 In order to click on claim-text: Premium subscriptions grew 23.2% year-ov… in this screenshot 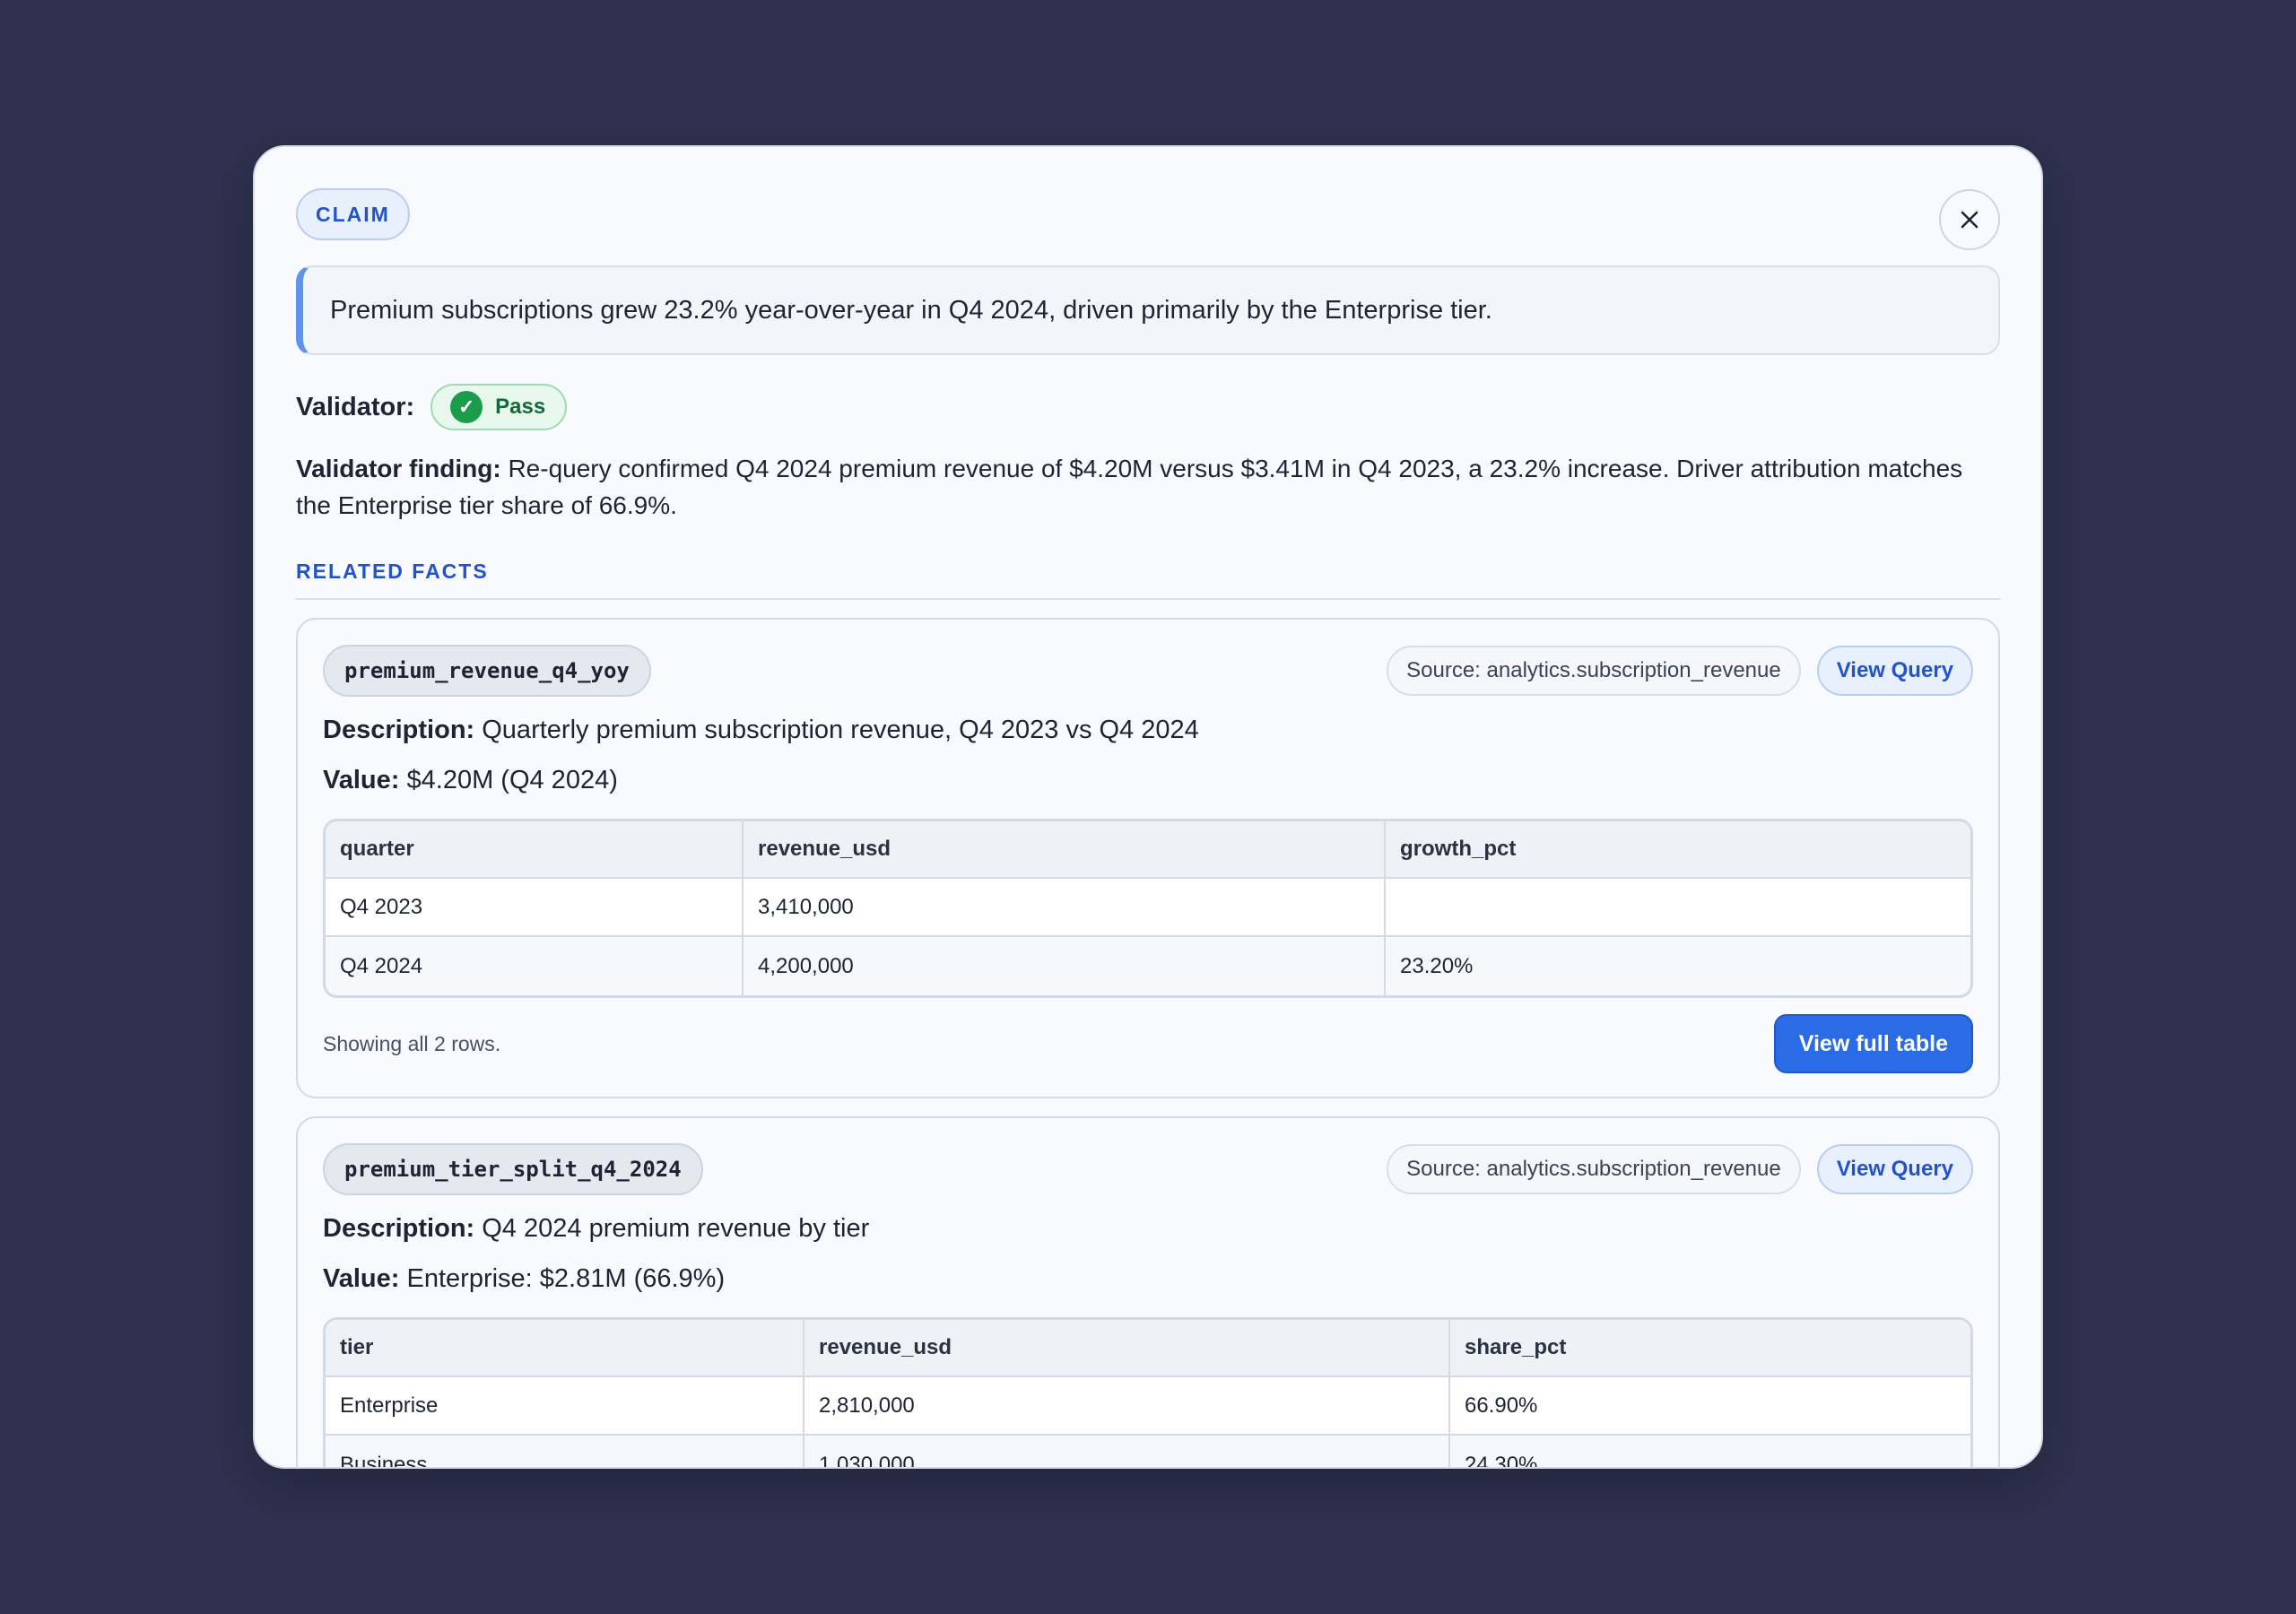, I will do `click(911, 310)`.